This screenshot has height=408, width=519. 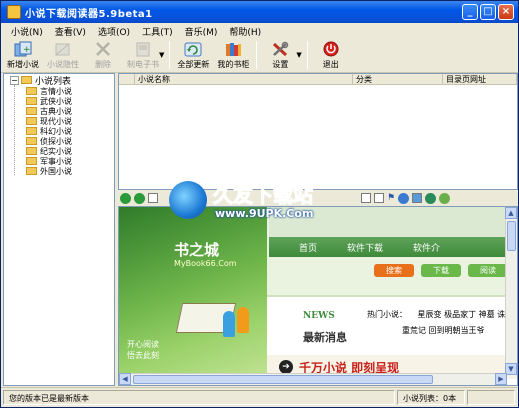 I want to click on column-toc-url: 目录页网址, so click(x=480, y=79).